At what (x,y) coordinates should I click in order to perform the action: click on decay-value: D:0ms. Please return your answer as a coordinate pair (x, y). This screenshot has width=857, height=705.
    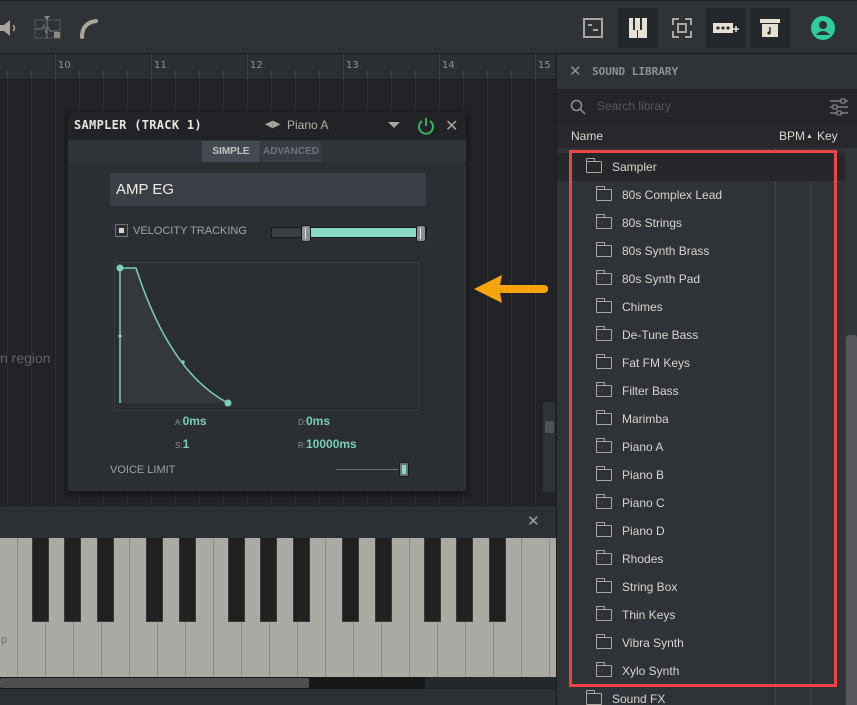
    Looking at the image, I should click on (314, 421).